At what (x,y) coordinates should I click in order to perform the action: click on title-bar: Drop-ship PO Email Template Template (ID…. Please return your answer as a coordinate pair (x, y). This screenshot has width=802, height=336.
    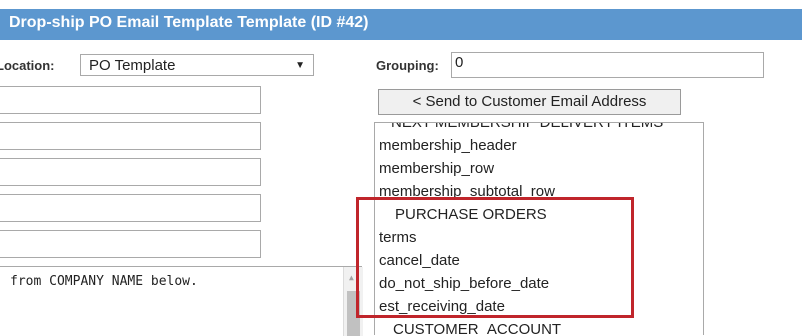
    Looking at the image, I should click on (401, 20).